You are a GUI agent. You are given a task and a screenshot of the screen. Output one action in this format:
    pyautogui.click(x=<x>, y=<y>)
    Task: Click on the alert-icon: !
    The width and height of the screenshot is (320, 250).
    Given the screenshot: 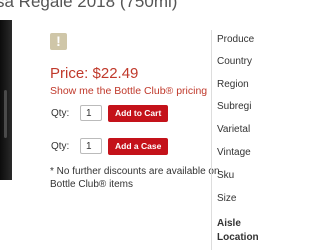 What is the action you would take?
    pyautogui.click(x=58, y=41)
    